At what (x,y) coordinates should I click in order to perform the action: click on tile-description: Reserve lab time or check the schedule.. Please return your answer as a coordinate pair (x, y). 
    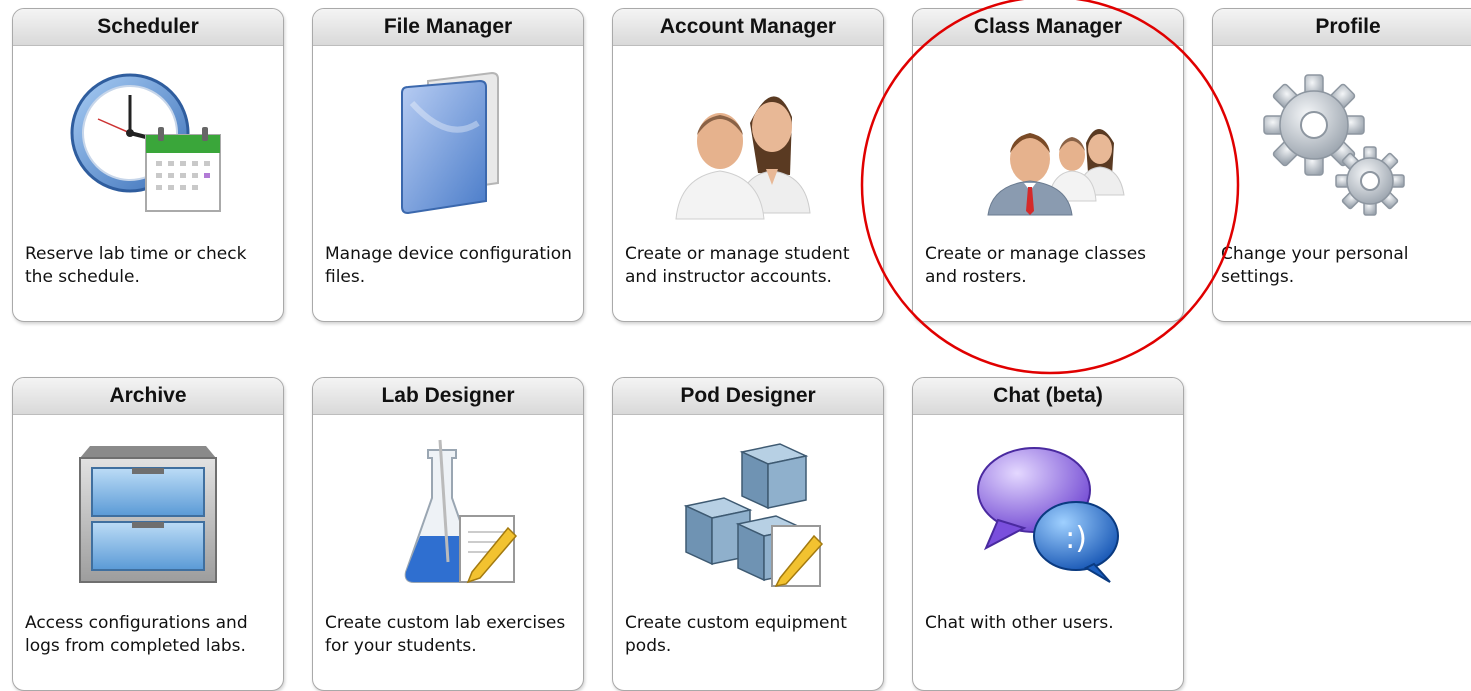
    Looking at the image, I should click on (136, 265).